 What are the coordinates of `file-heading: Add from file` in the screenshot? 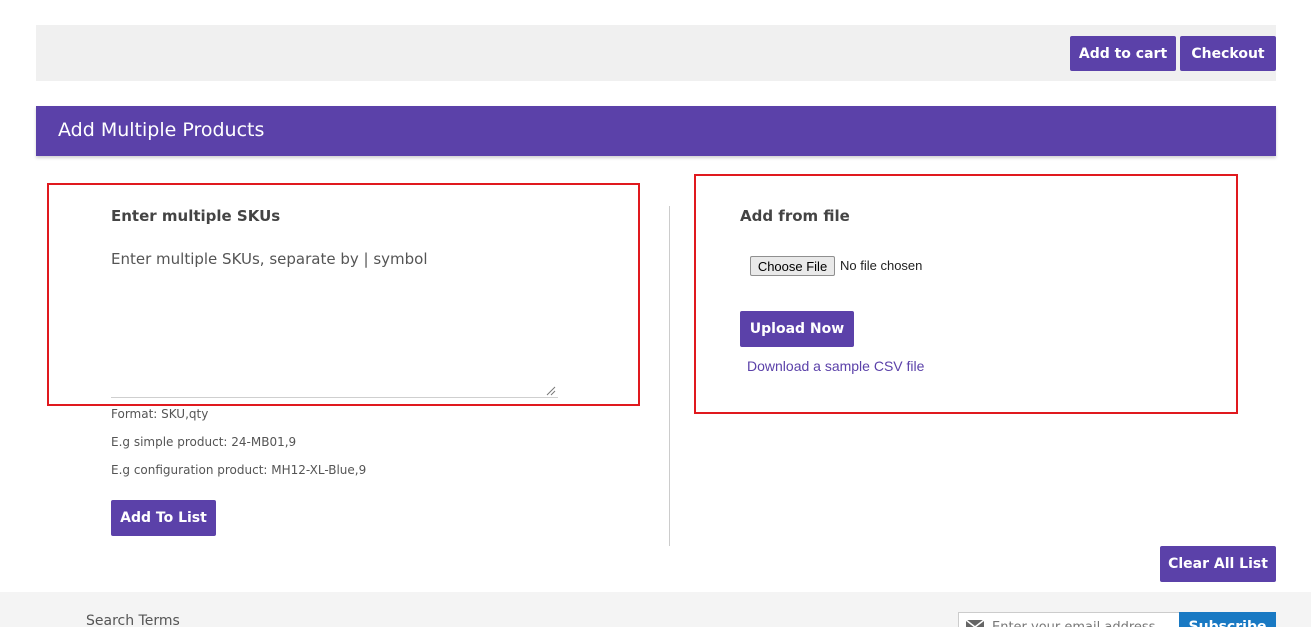 It's located at (795, 216).